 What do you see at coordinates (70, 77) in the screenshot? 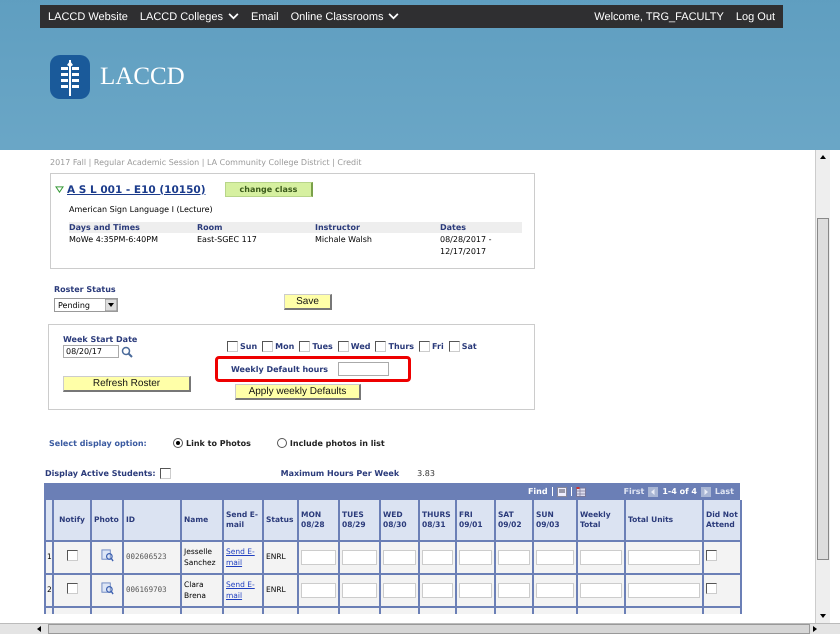
I see `wheat-logo-icon` at bounding box center [70, 77].